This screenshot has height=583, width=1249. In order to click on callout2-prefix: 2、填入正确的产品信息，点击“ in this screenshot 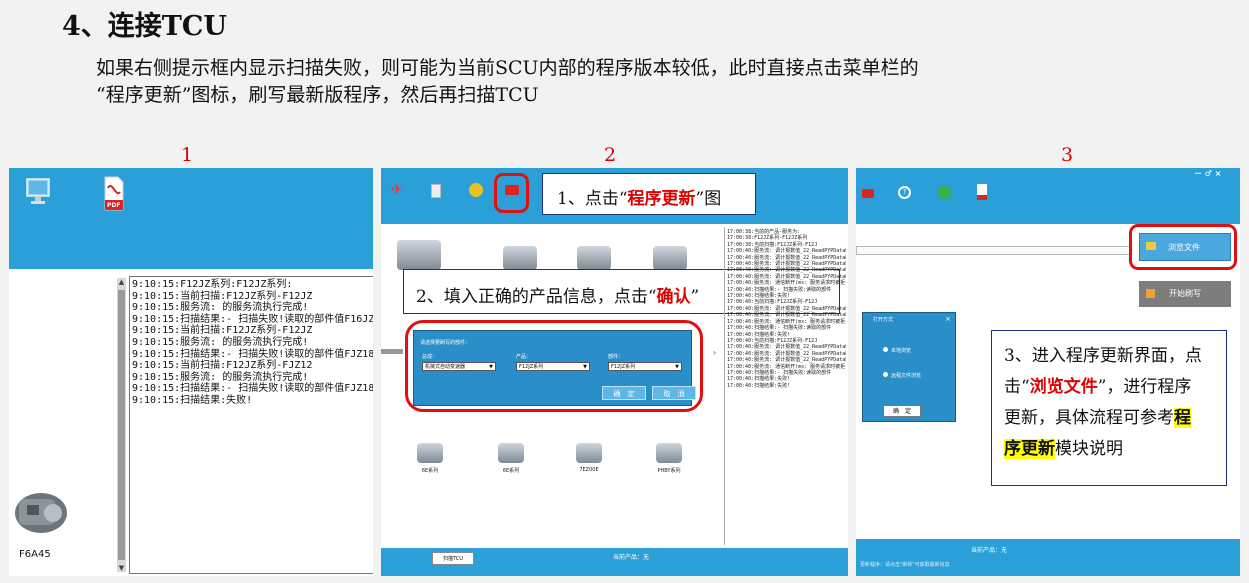, I will do `click(536, 297)`.